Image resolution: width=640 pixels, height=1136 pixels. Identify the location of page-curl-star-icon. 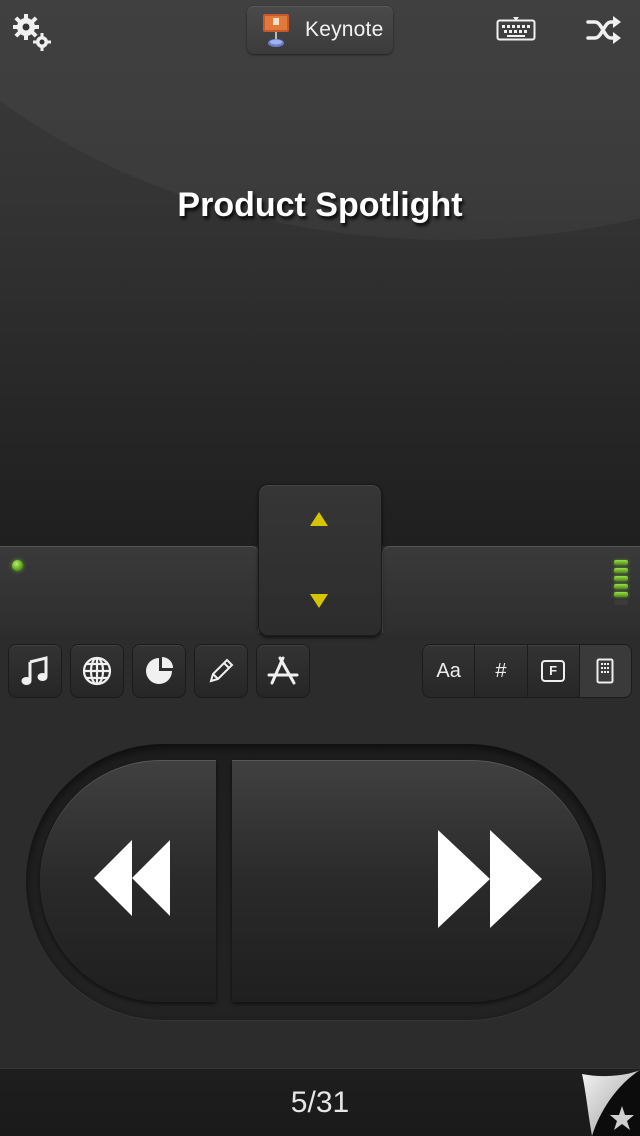
(609, 1103).